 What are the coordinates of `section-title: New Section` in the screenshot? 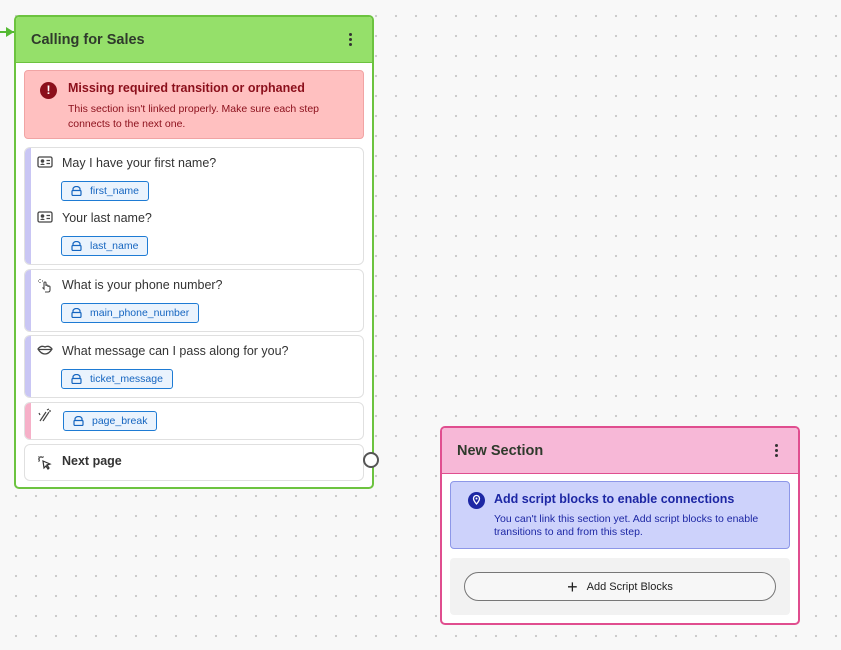 It's located at (500, 450).